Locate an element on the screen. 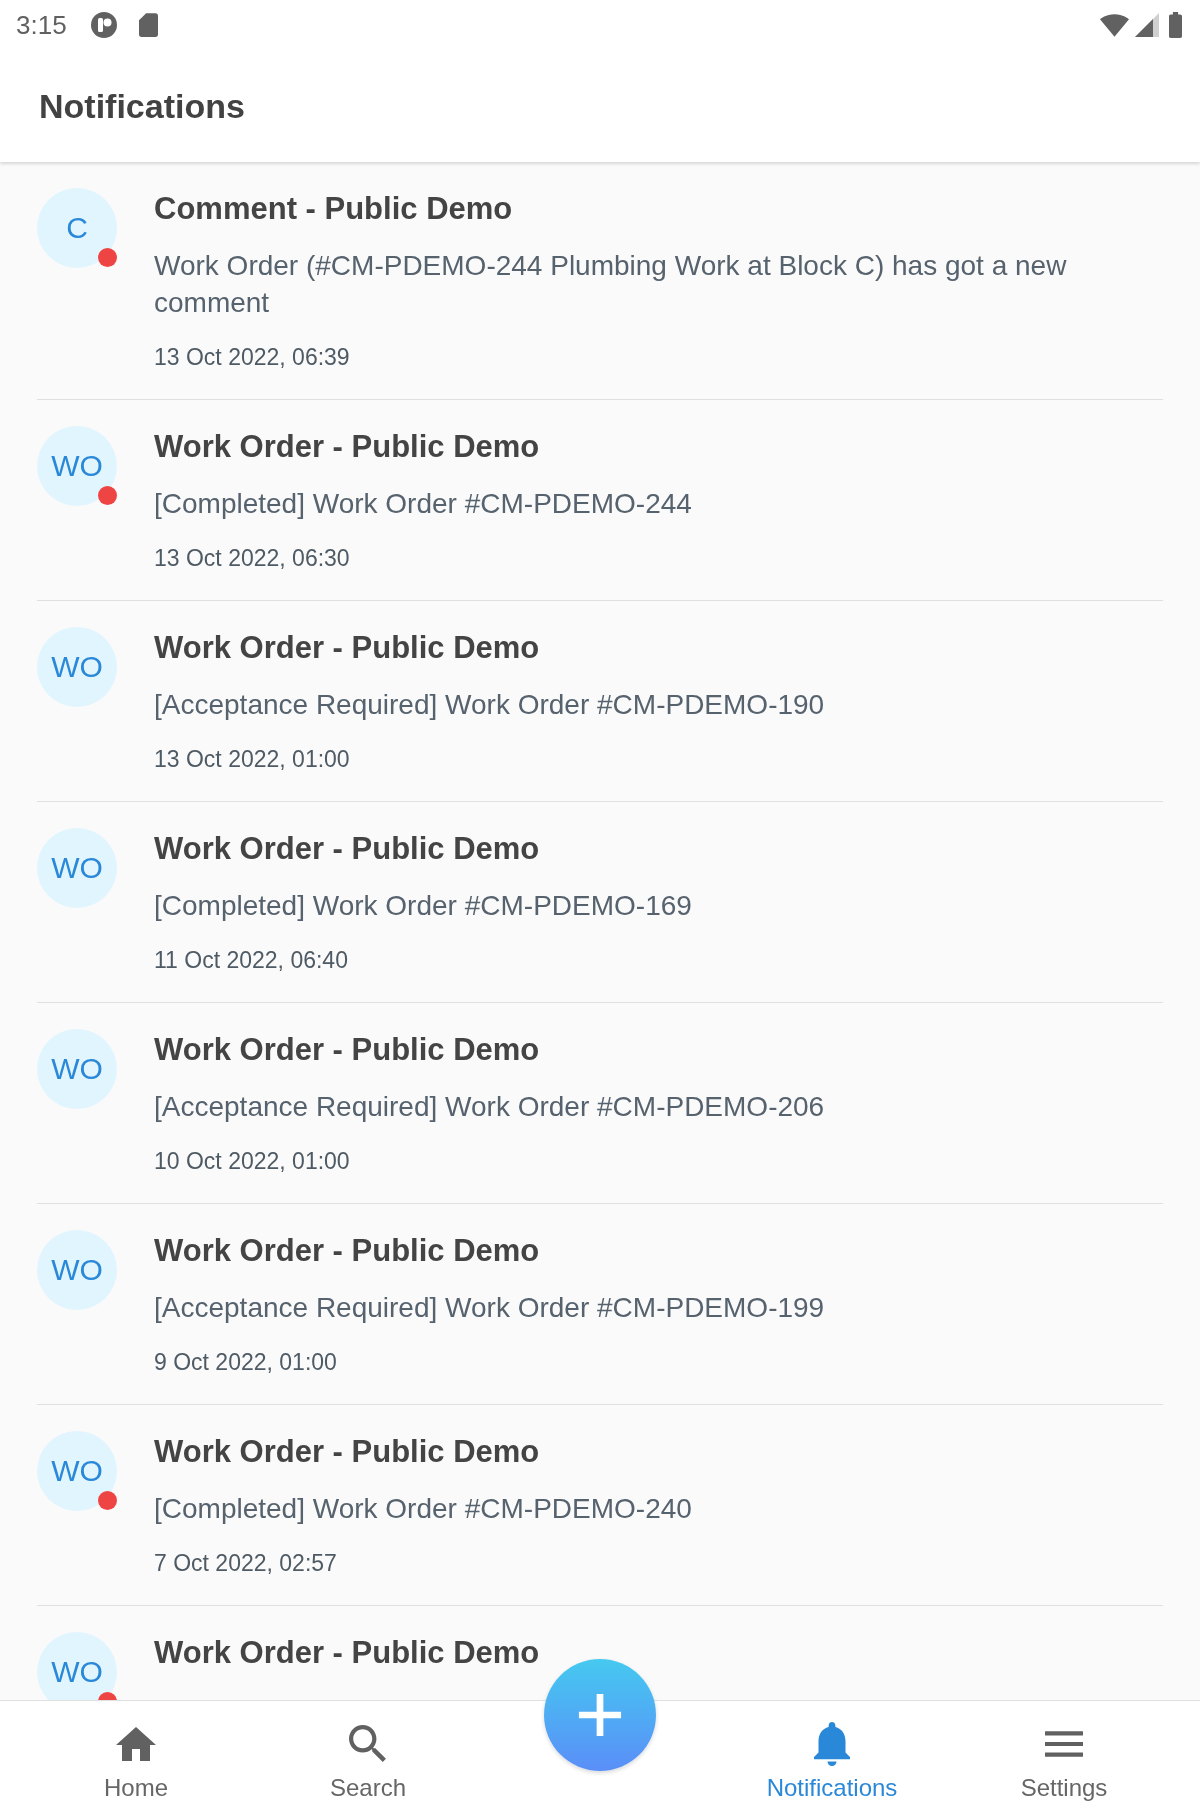  notification-date: 10 Oct 2022, 01:00 is located at coordinates (252, 1161).